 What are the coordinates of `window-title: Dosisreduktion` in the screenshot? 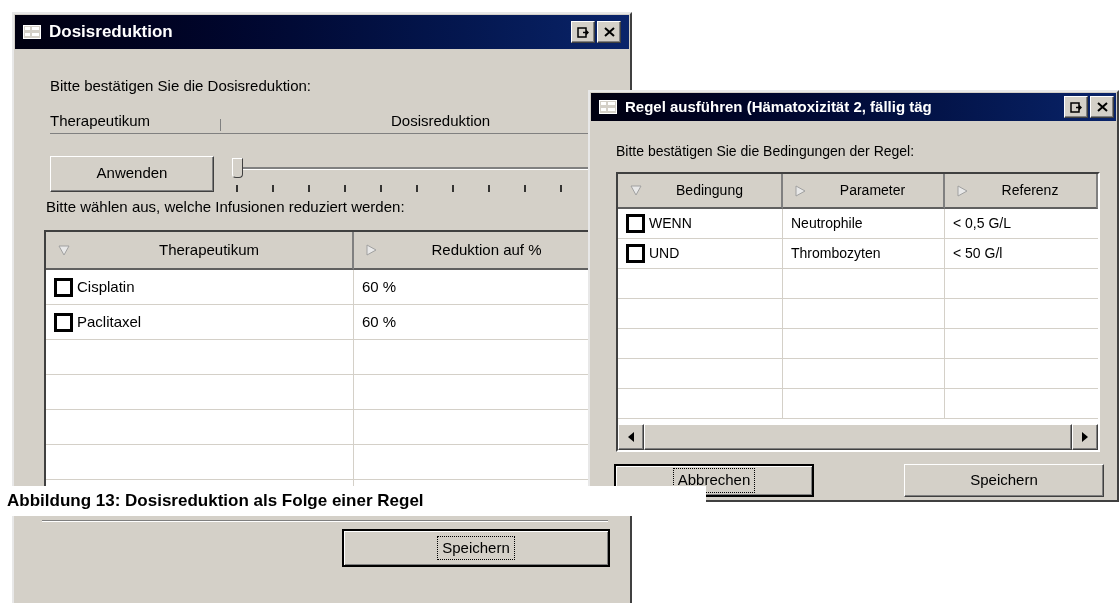 It's located at (111, 32).